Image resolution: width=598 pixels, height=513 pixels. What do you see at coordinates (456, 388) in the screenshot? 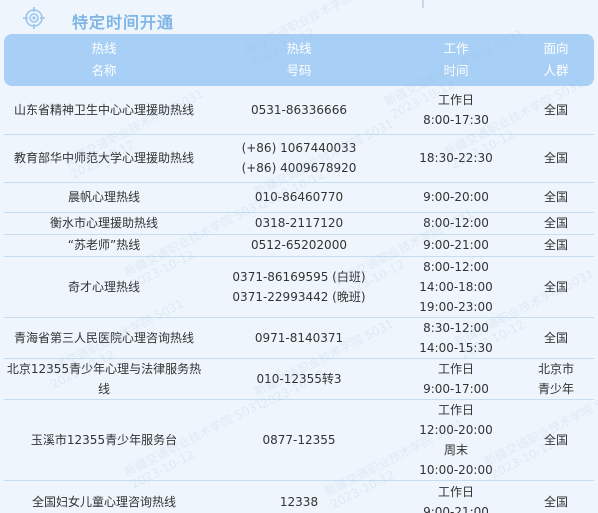
I see `work-time-text: 9:00-17:00` at bounding box center [456, 388].